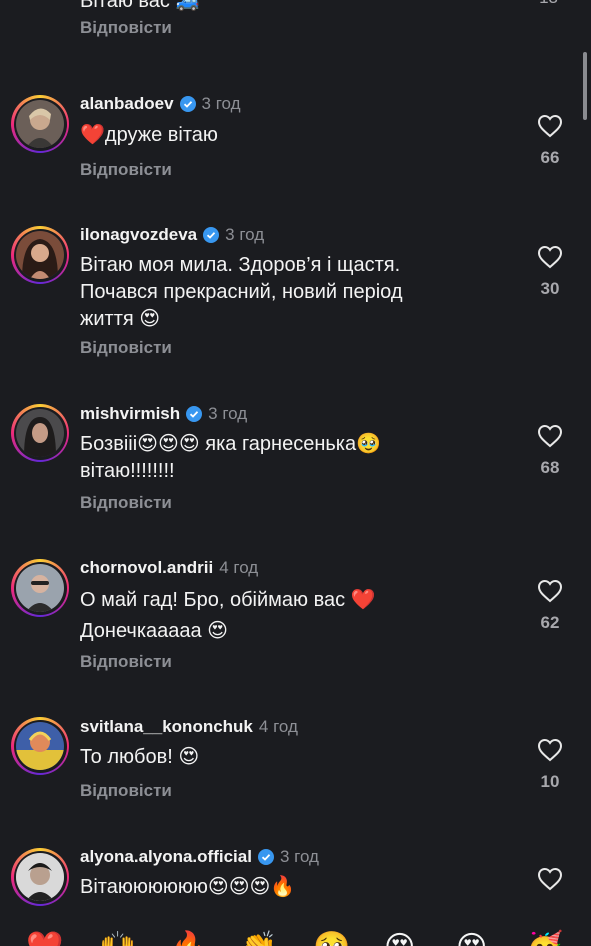 The width and height of the screenshot is (591, 946). Describe the element at coordinates (585, 86) in the screenshot. I see `scrollbar` at that location.